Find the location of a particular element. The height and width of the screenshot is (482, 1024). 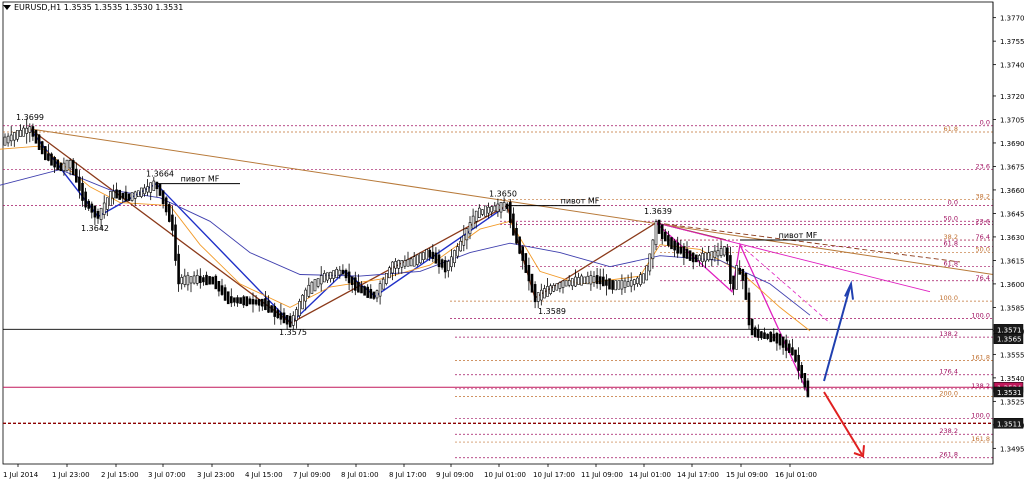

y-tick-label: 1.3555 is located at coordinates (1012, 355).